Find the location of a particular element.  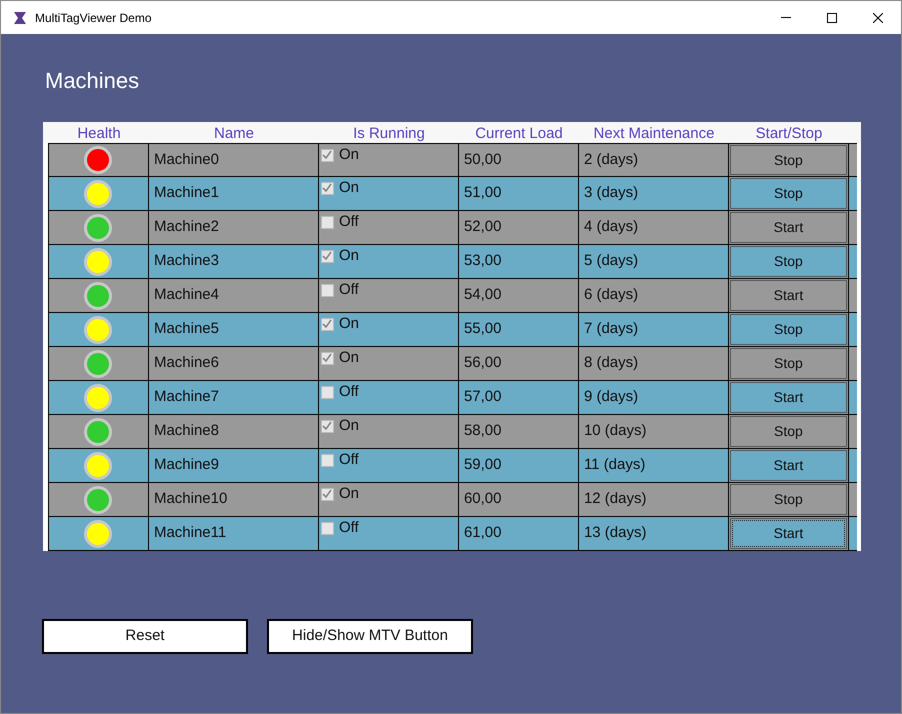

table-cell-text: 13 (days) is located at coordinates (615, 533).